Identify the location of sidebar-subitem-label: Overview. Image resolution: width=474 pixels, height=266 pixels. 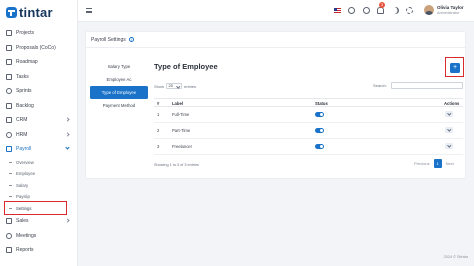
(25, 162).